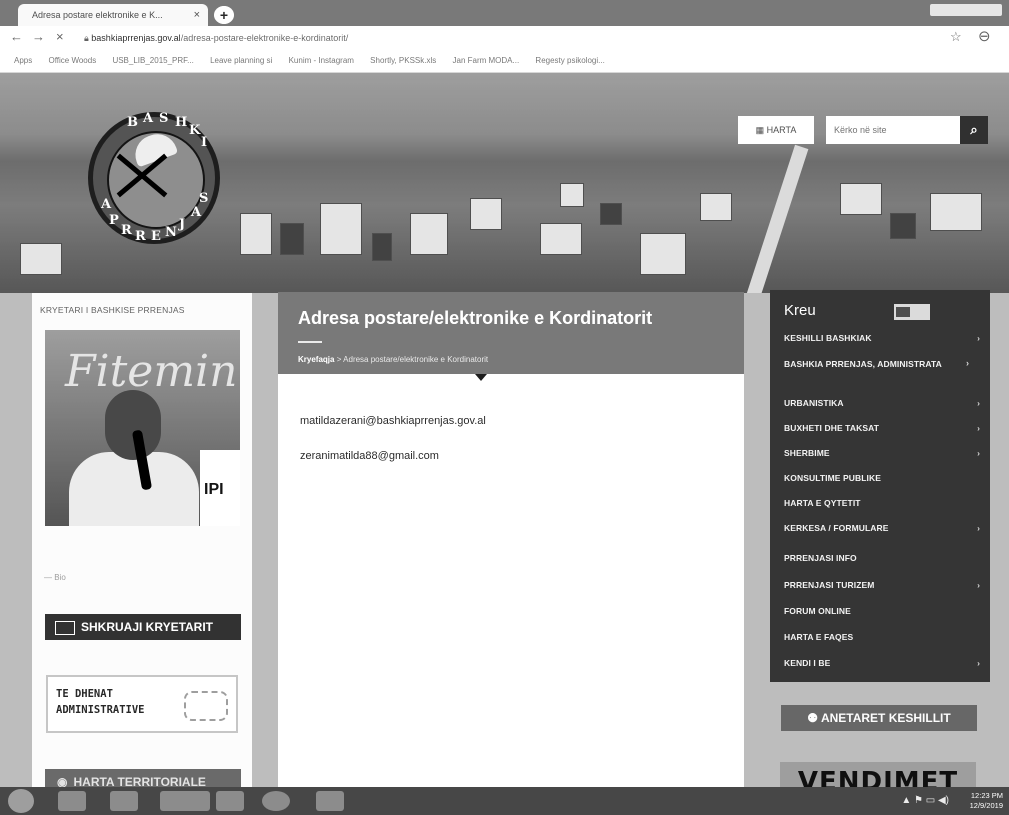 This screenshot has height=815, width=1009. I want to click on forward-arrow-icon: →, so click(38, 36).